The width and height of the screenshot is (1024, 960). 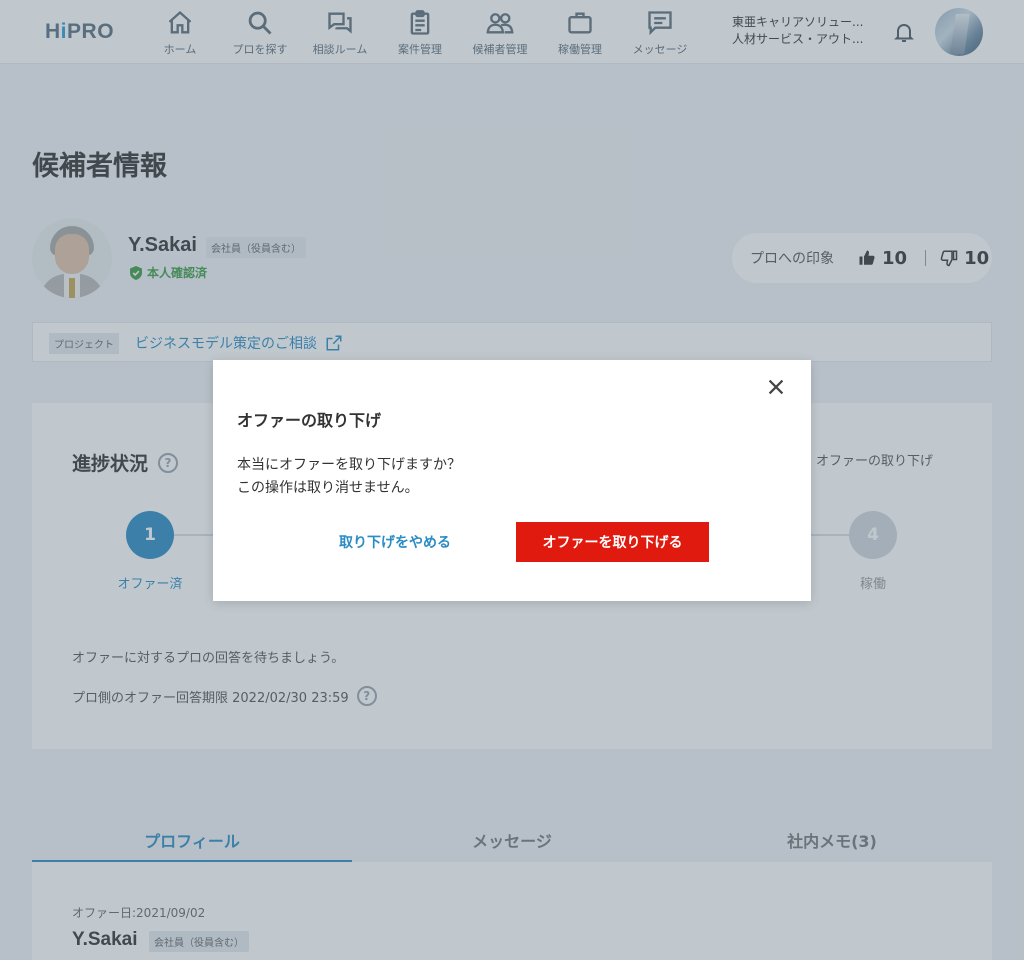 I want to click on dialog-message-line1: 本当にオファーを取り下げますか？, so click(x=349, y=465).